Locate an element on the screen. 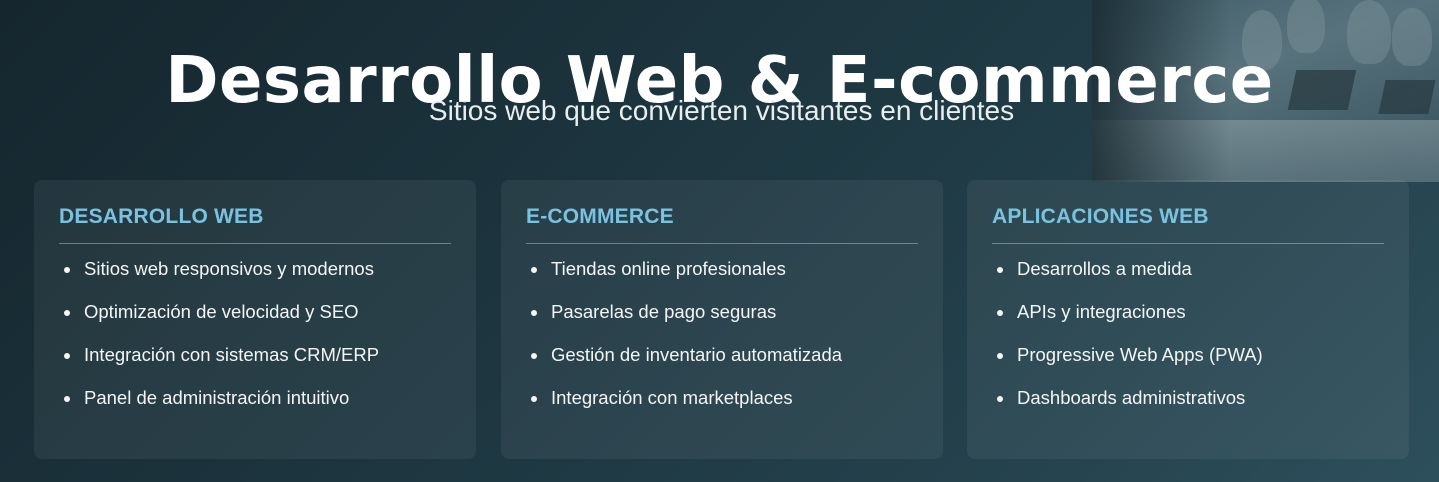  list-item-label: Panel de administración intuitivo is located at coordinates (217, 397).